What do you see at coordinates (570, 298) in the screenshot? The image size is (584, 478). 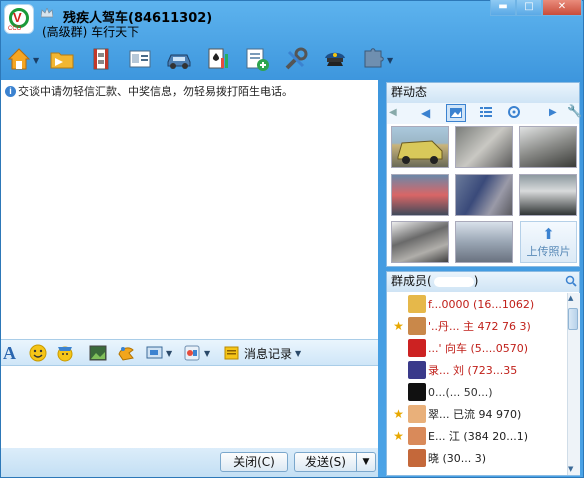 I see `scroll-up-arrow: ▲` at bounding box center [570, 298].